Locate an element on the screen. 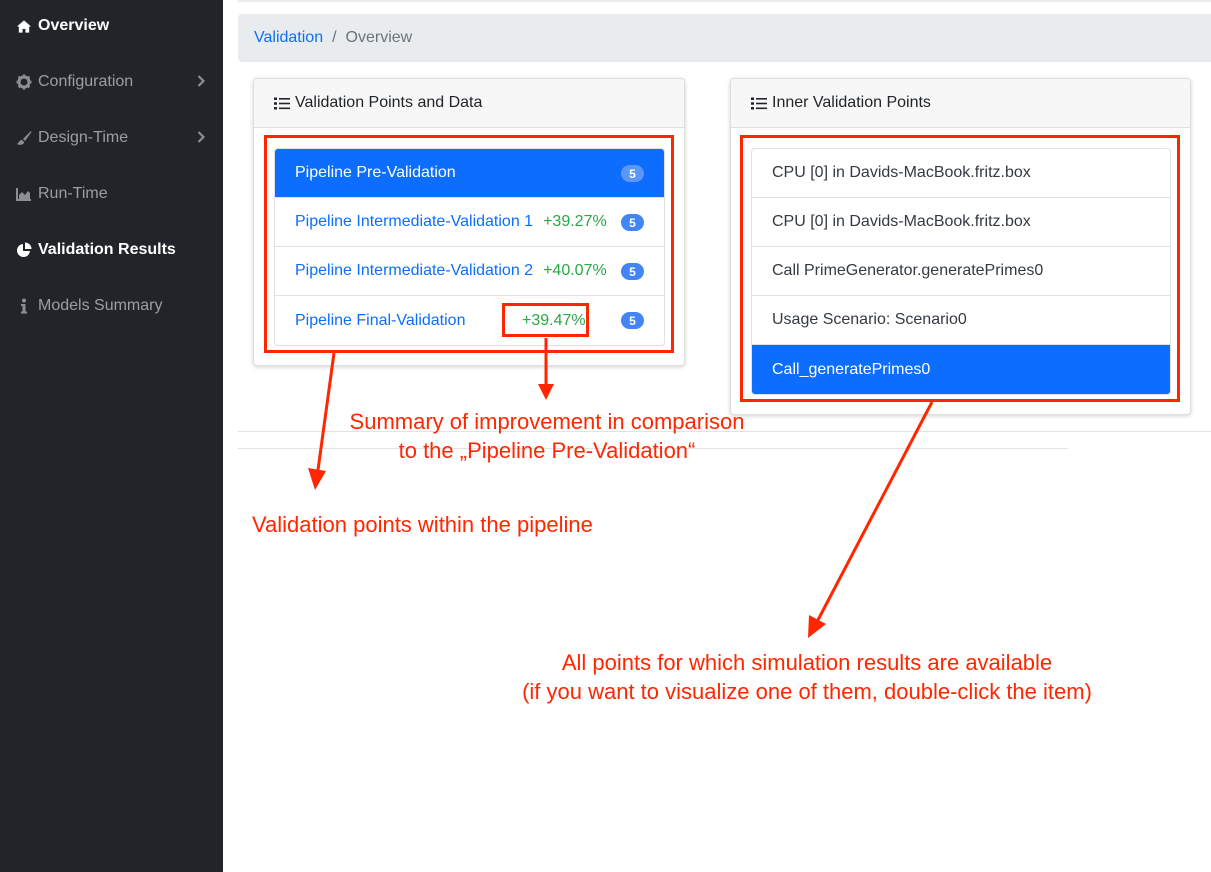 The height and width of the screenshot is (872, 1211). sidebar-item-run-time: Run-Time is located at coordinates (111, 194).